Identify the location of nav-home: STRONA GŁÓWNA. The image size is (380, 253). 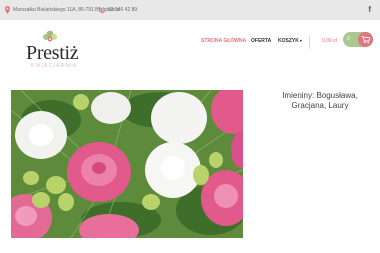
(223, 41).